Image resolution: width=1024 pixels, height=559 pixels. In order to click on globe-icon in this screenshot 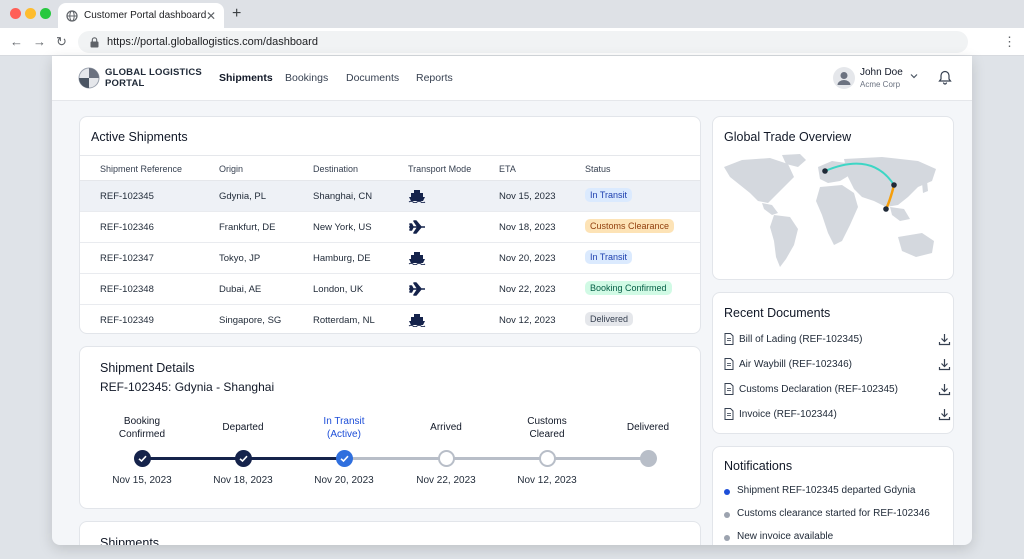, I will do `click(72, 15)`.